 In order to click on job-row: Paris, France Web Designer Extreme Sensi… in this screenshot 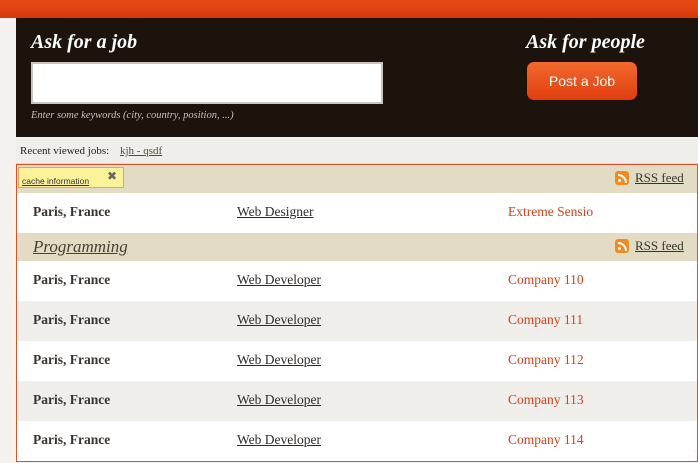, I will do `click(357, 213)`.